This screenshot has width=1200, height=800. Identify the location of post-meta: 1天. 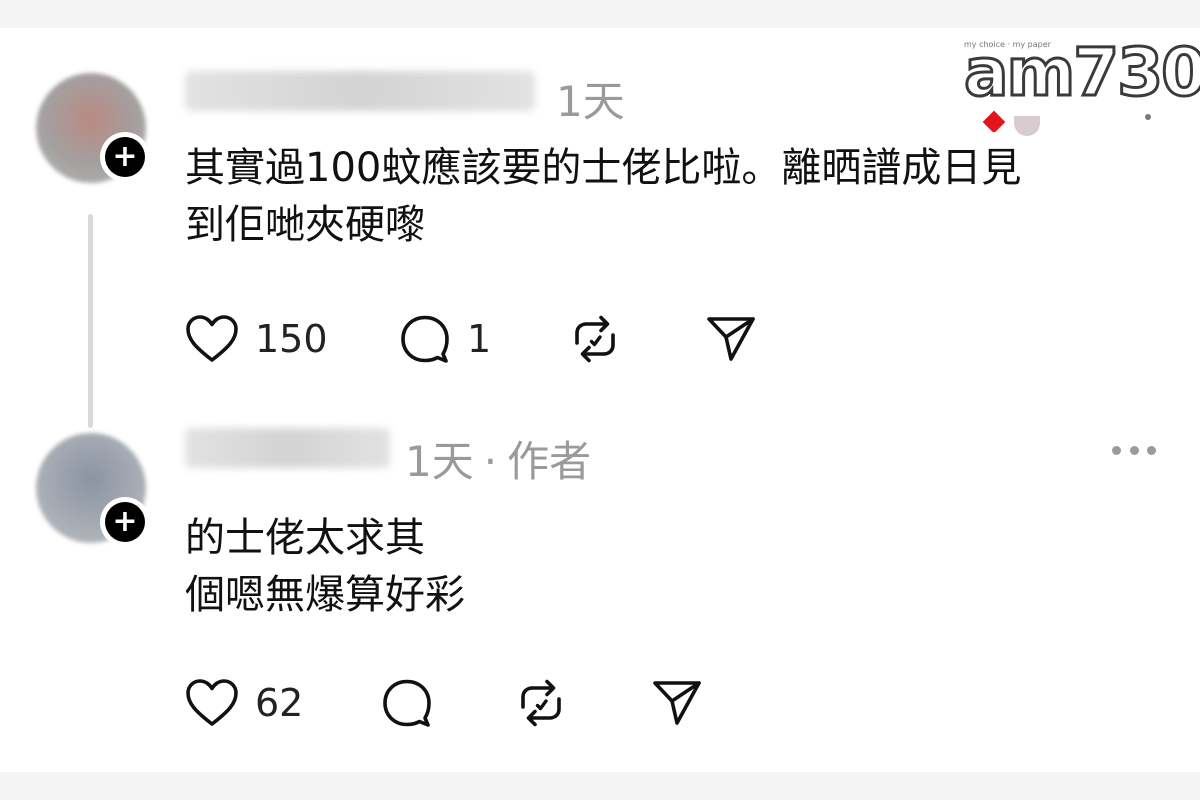
(590, 98).